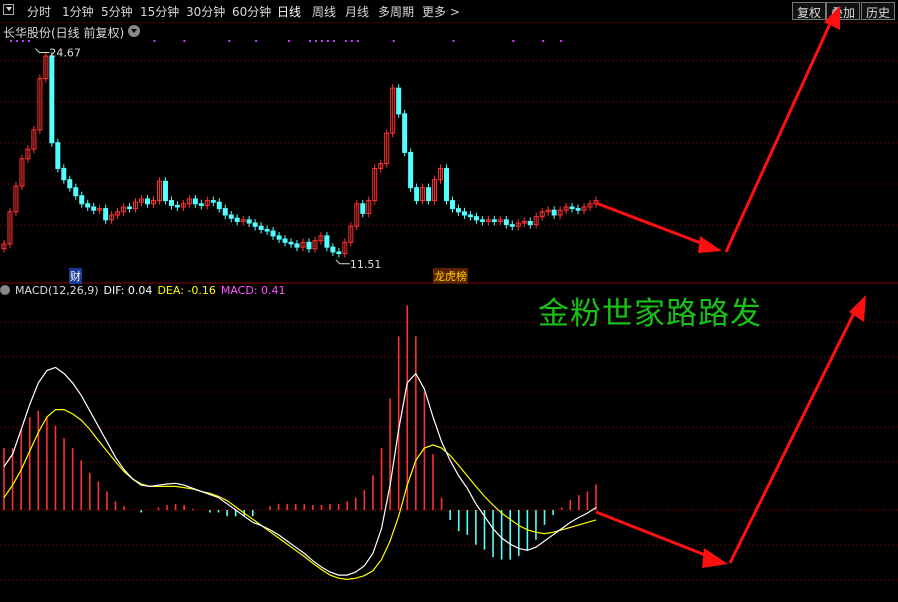 This screenshot has height=602, width=898. What do you see at coordinates (186, 290) in the screenshot?
I see `dea-value: DEA: -0.16` at bounding box center [186, 290].